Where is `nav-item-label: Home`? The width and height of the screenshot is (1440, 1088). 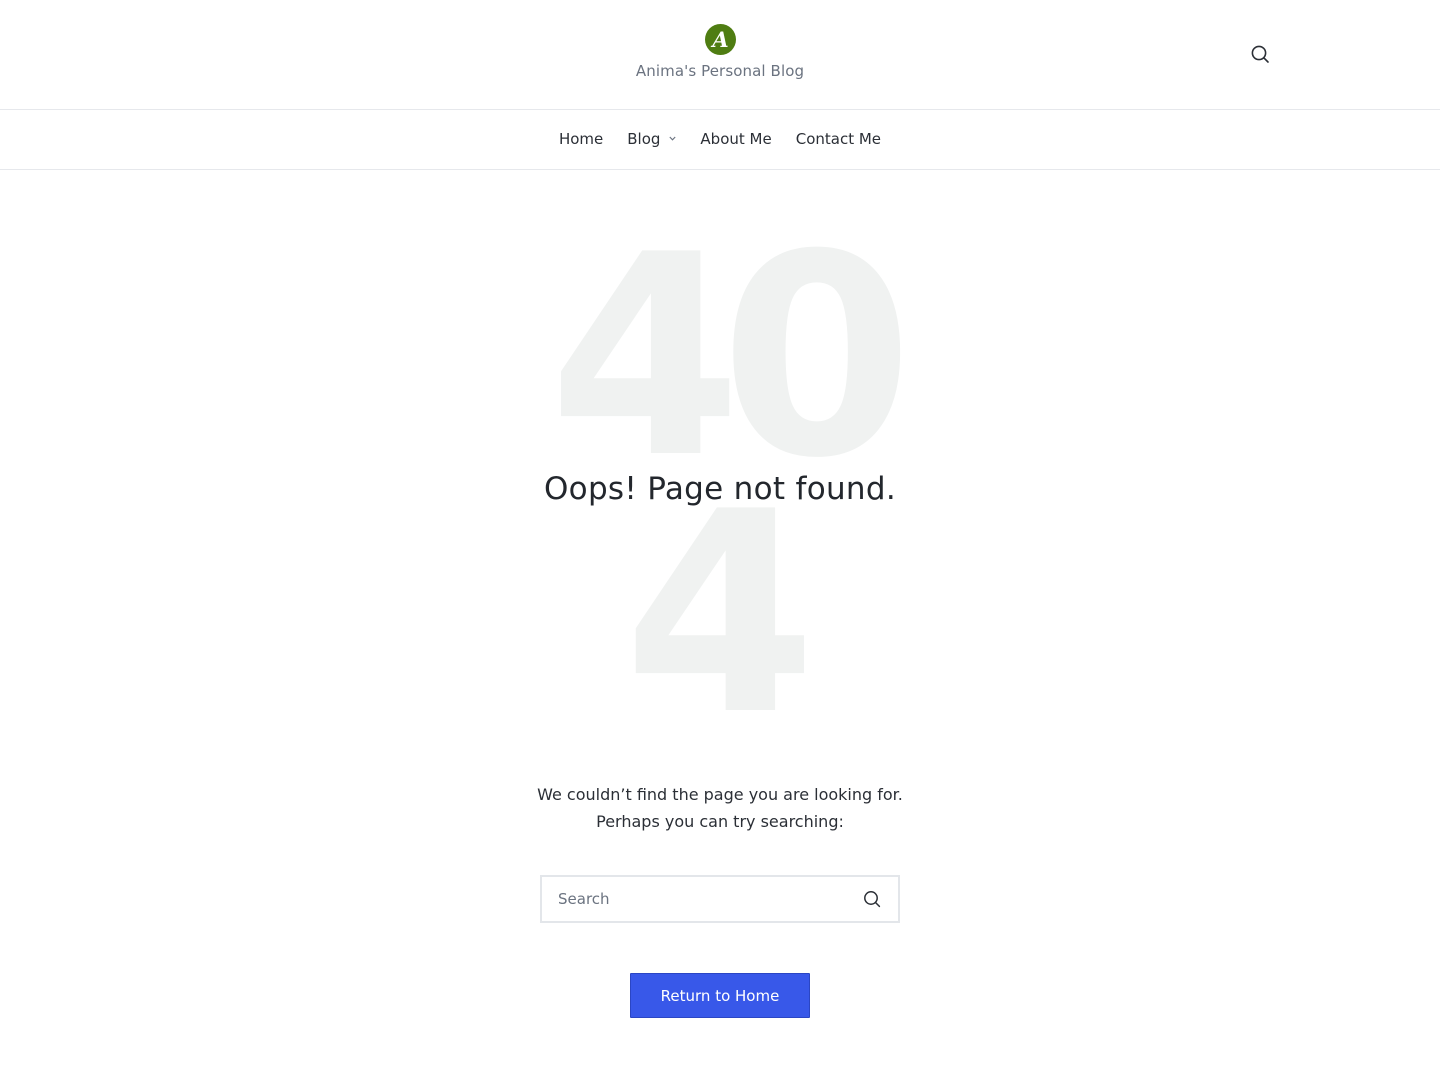
nav-item-label: Home is located at coordinates (581, 138).